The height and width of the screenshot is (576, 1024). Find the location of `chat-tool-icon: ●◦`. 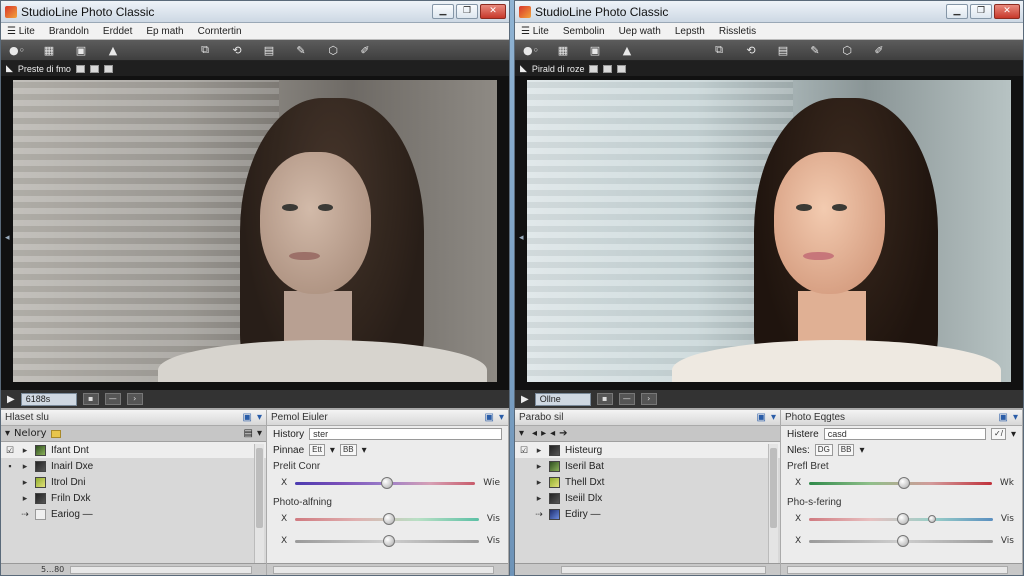

chat-tool-icon: ●◦ is located at coordinates (531, 50).